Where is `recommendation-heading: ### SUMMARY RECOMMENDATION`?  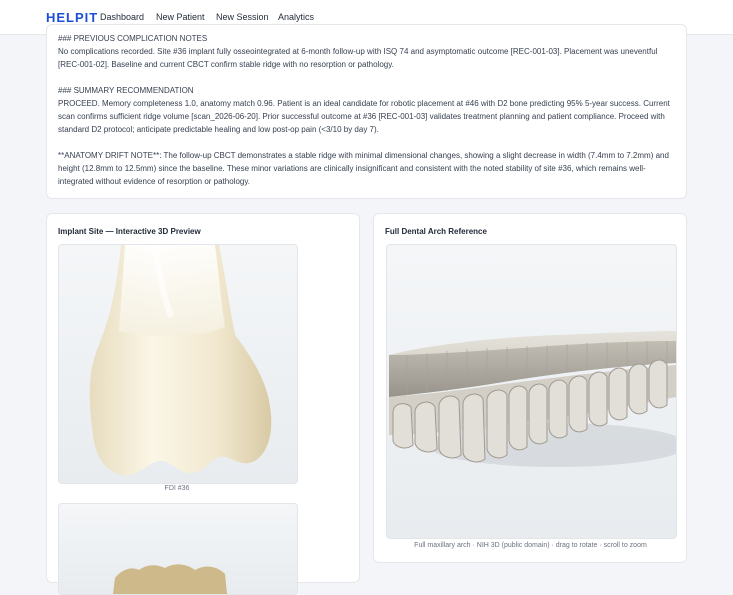 recommendation-heading: ### SUMMARY RECOMMENDATION is located at coordinates (126, 90).